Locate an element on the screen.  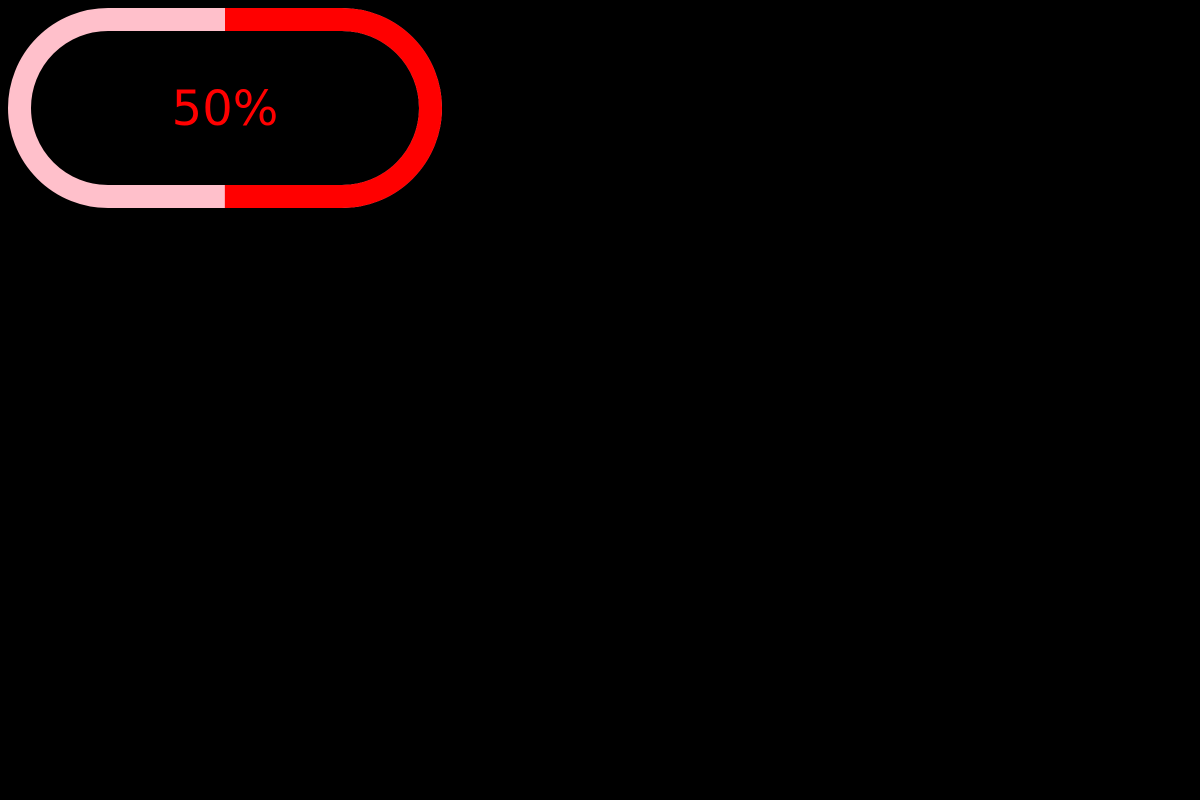
progress-label: 50% is located at coordinates (225, 109).